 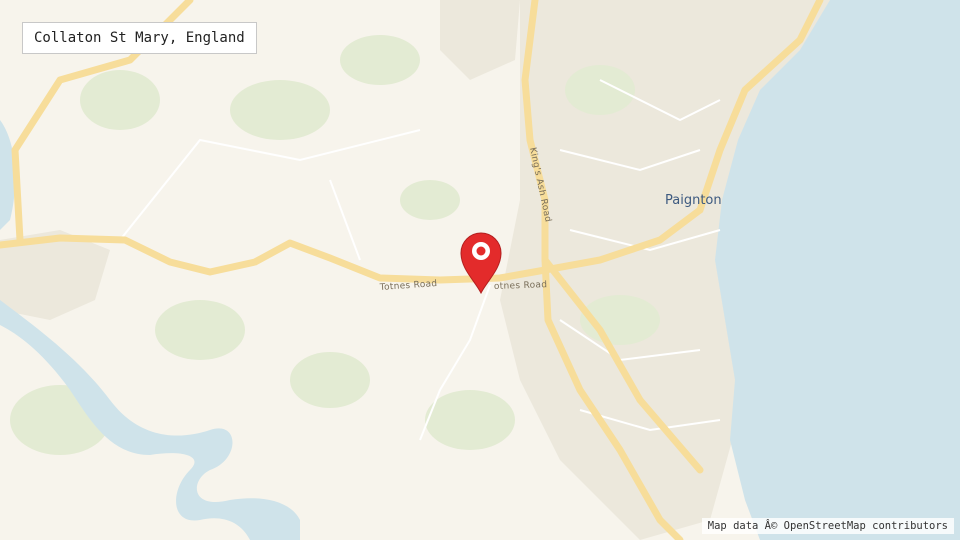 I want to click on map-attribution: Map data Â© OpenStreetMap contributors, so click(x=827, y=526).